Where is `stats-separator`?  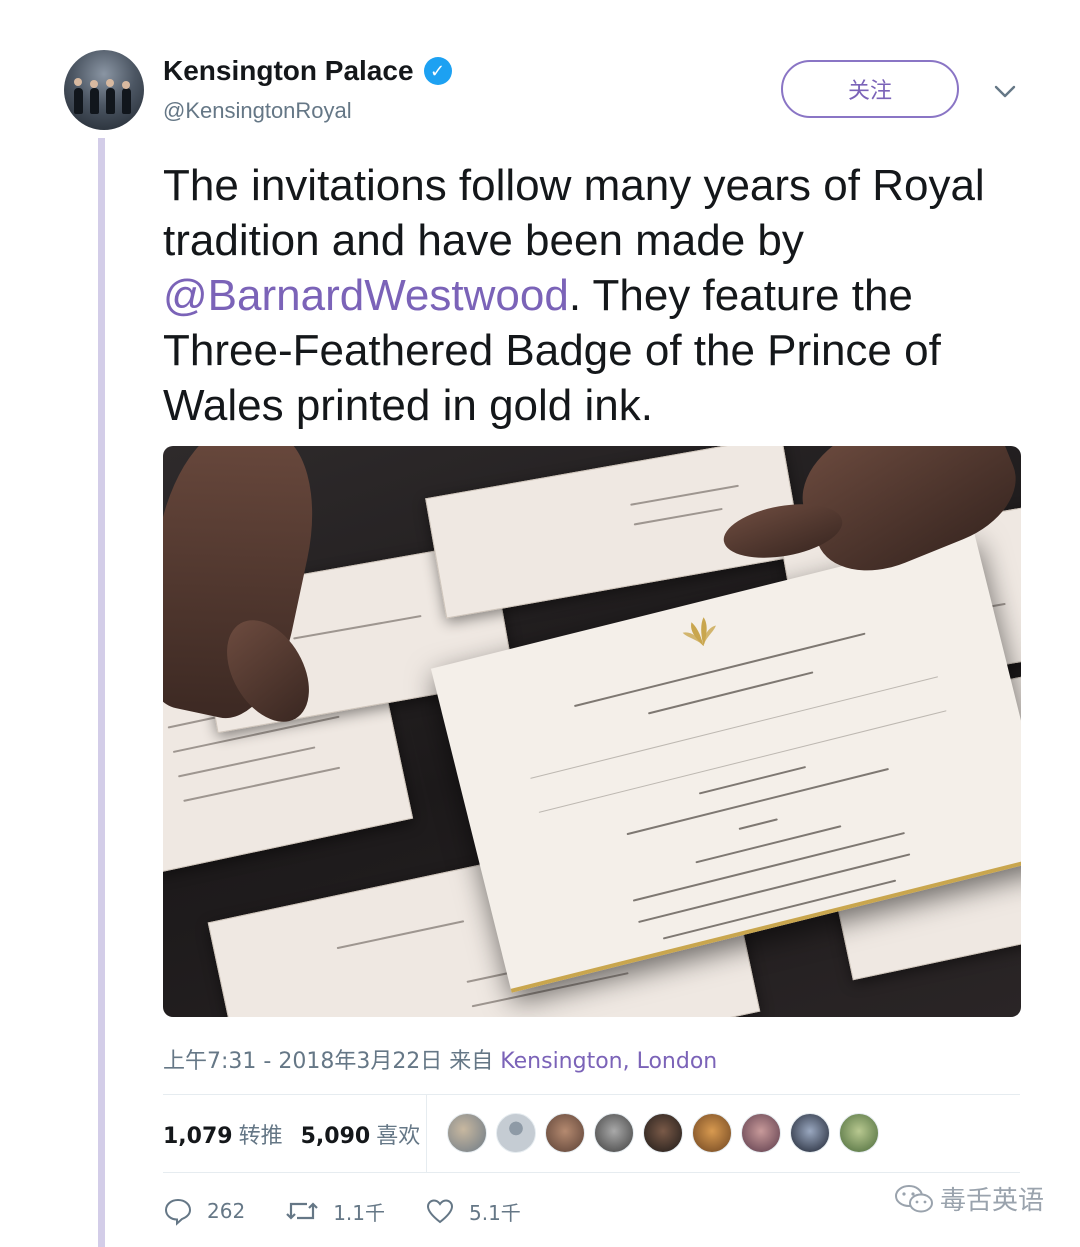 stats-separator is located at coordinates (426, 1133).